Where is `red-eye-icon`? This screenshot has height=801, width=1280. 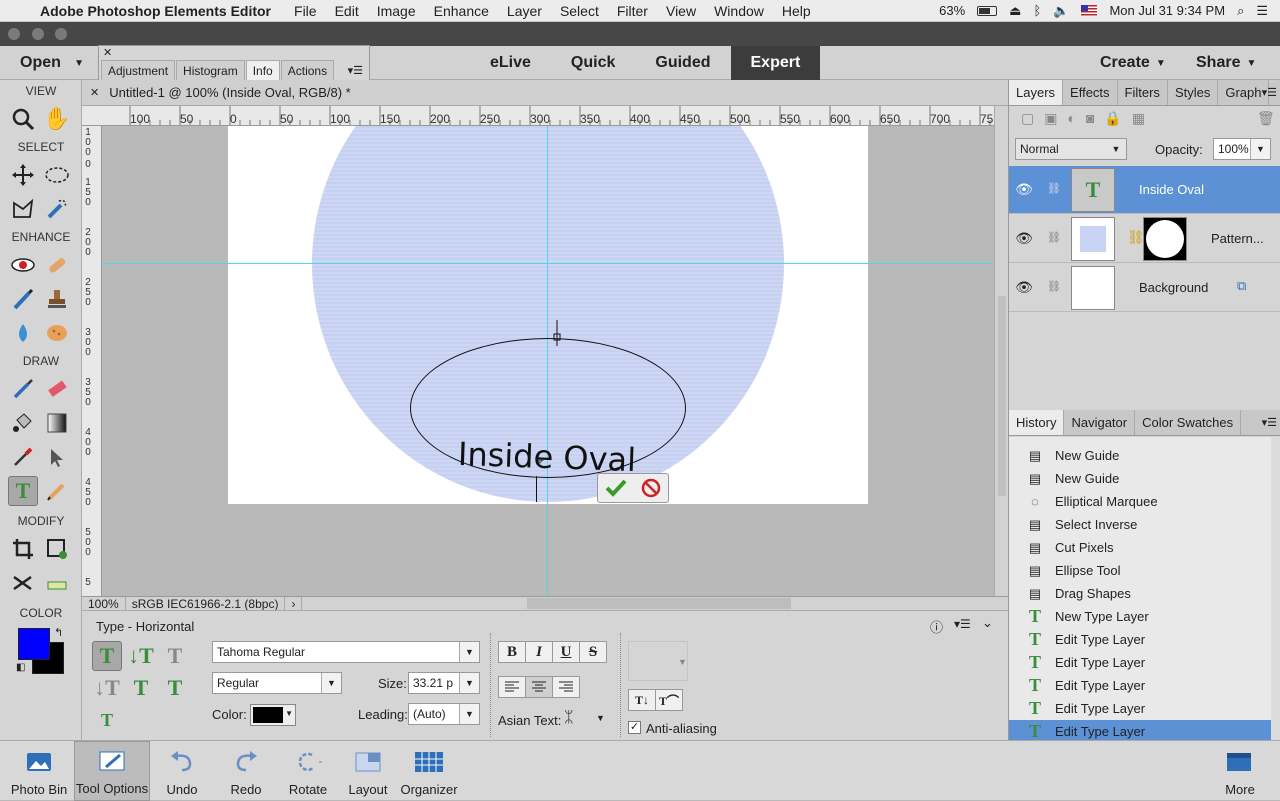 red-eye-icon is located at coordinates (23, 265).